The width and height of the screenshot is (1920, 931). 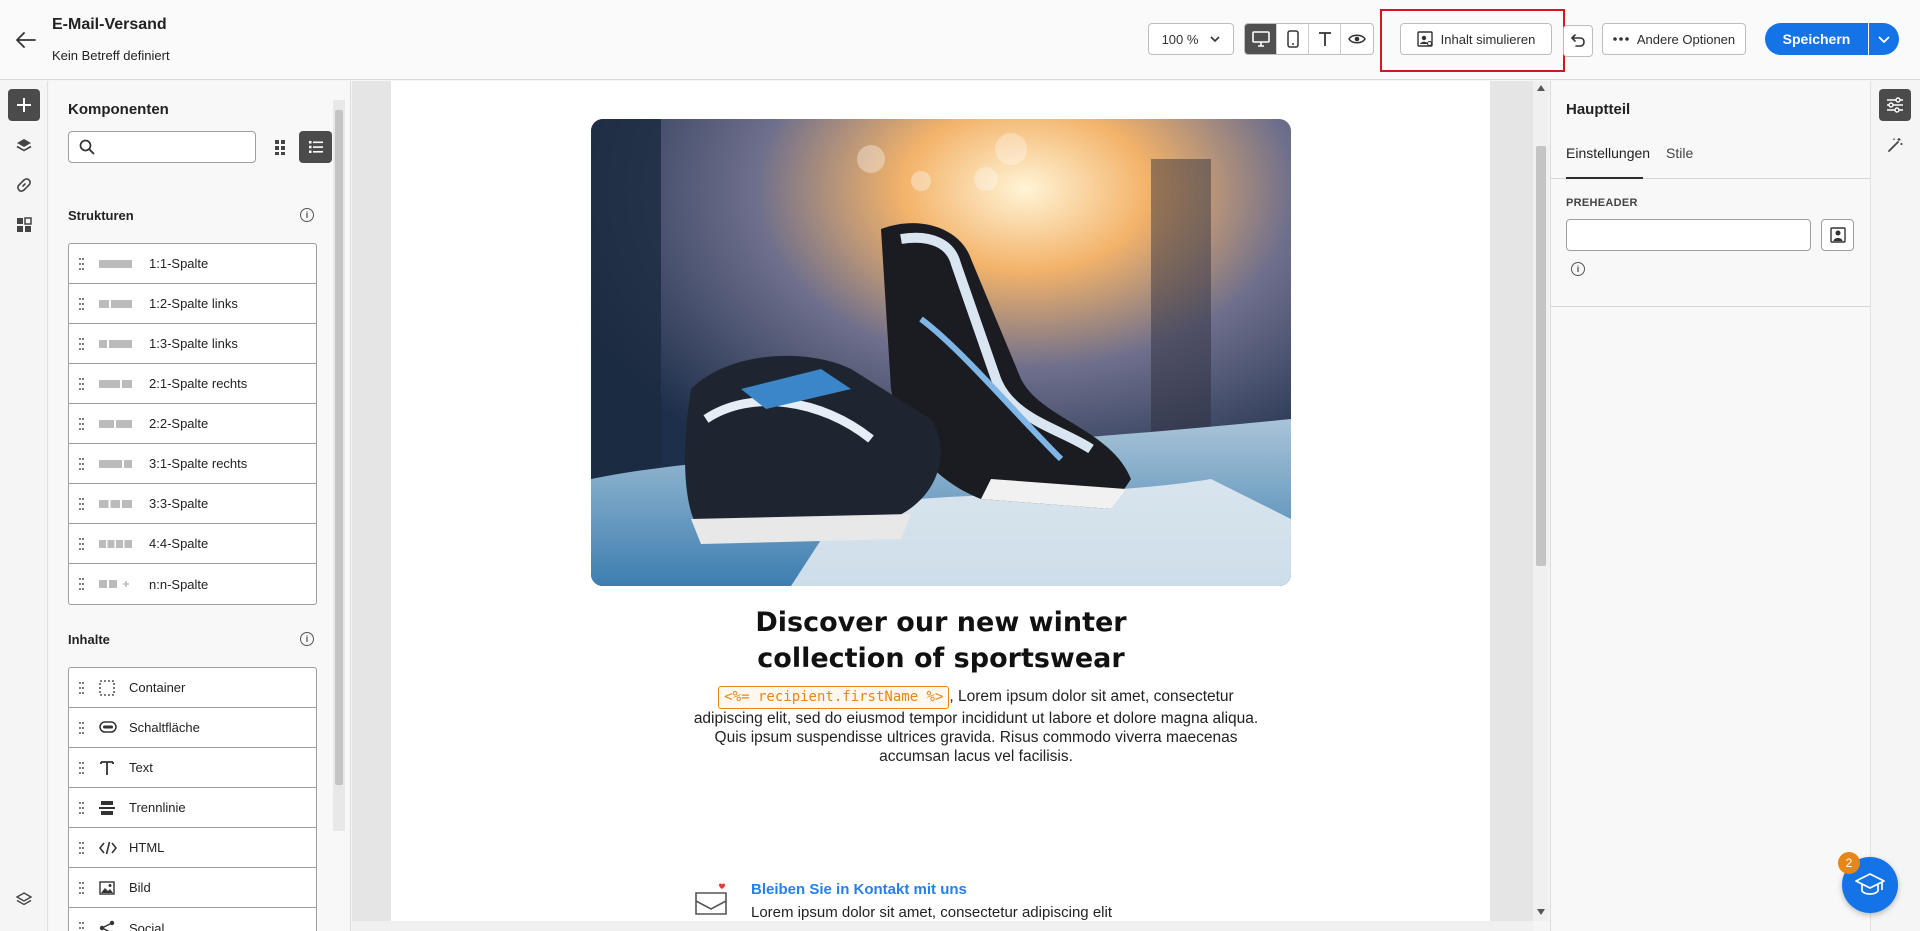 I want to click on content-label: Social, so click(x=147, y=925).